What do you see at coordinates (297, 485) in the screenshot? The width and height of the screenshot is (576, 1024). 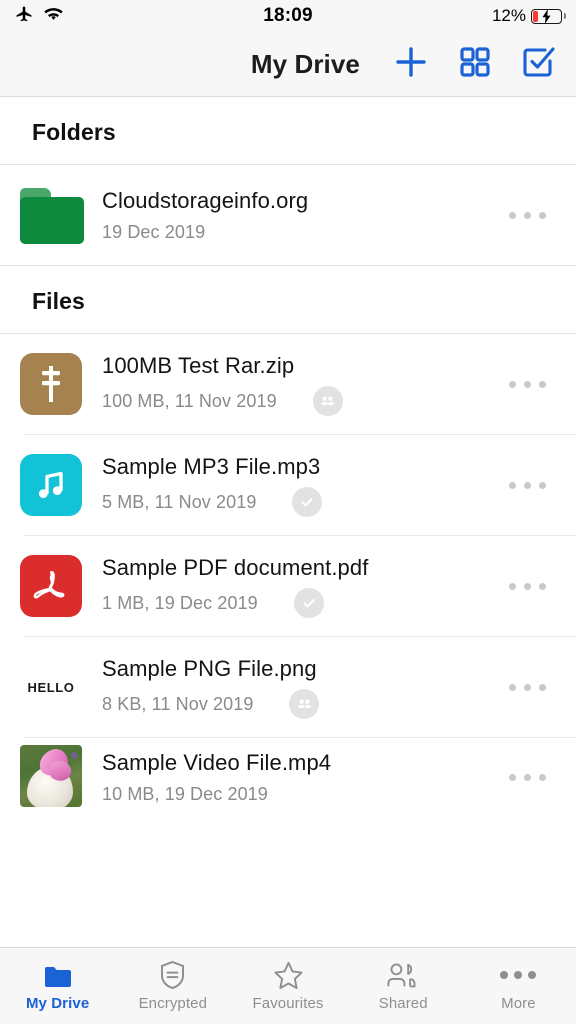 I see `file-row-text: Sample MP3 File.mp3 5 MB, 11 Nov 2019` at bounding box center [297, 485].